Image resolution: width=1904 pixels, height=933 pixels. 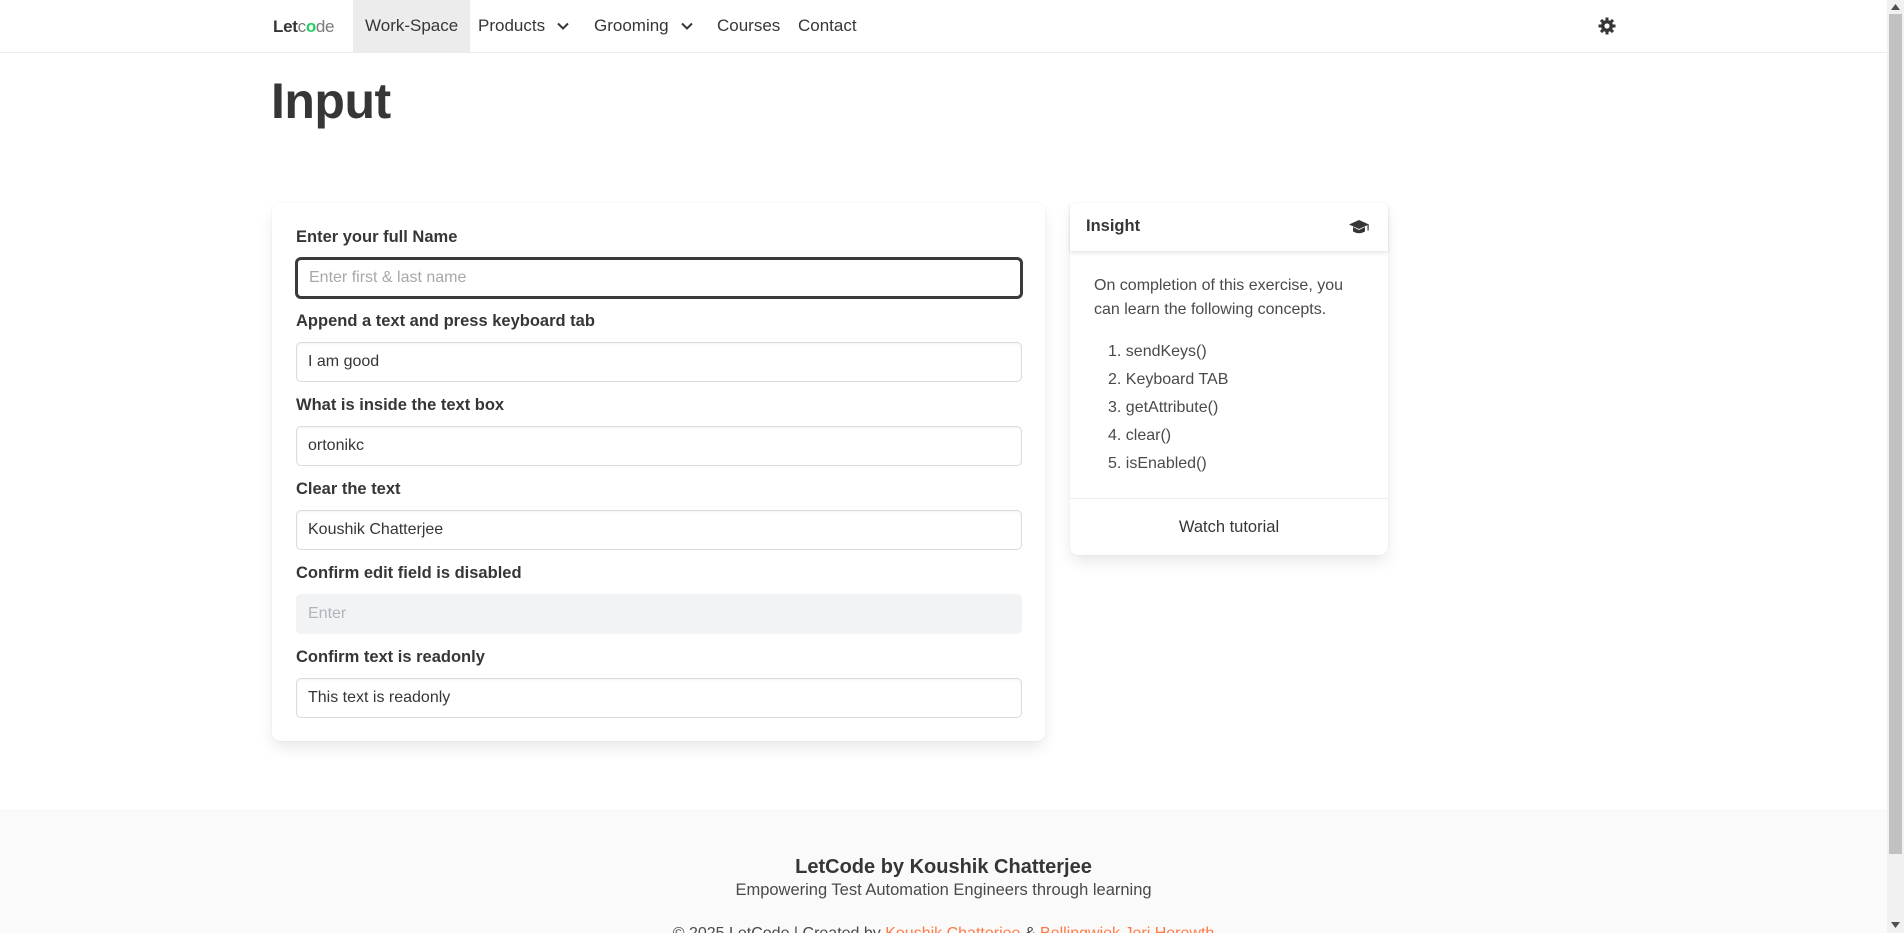 I want to click on watch-tutorial-label: Watch tutorial, so click(x=1229, y=526).